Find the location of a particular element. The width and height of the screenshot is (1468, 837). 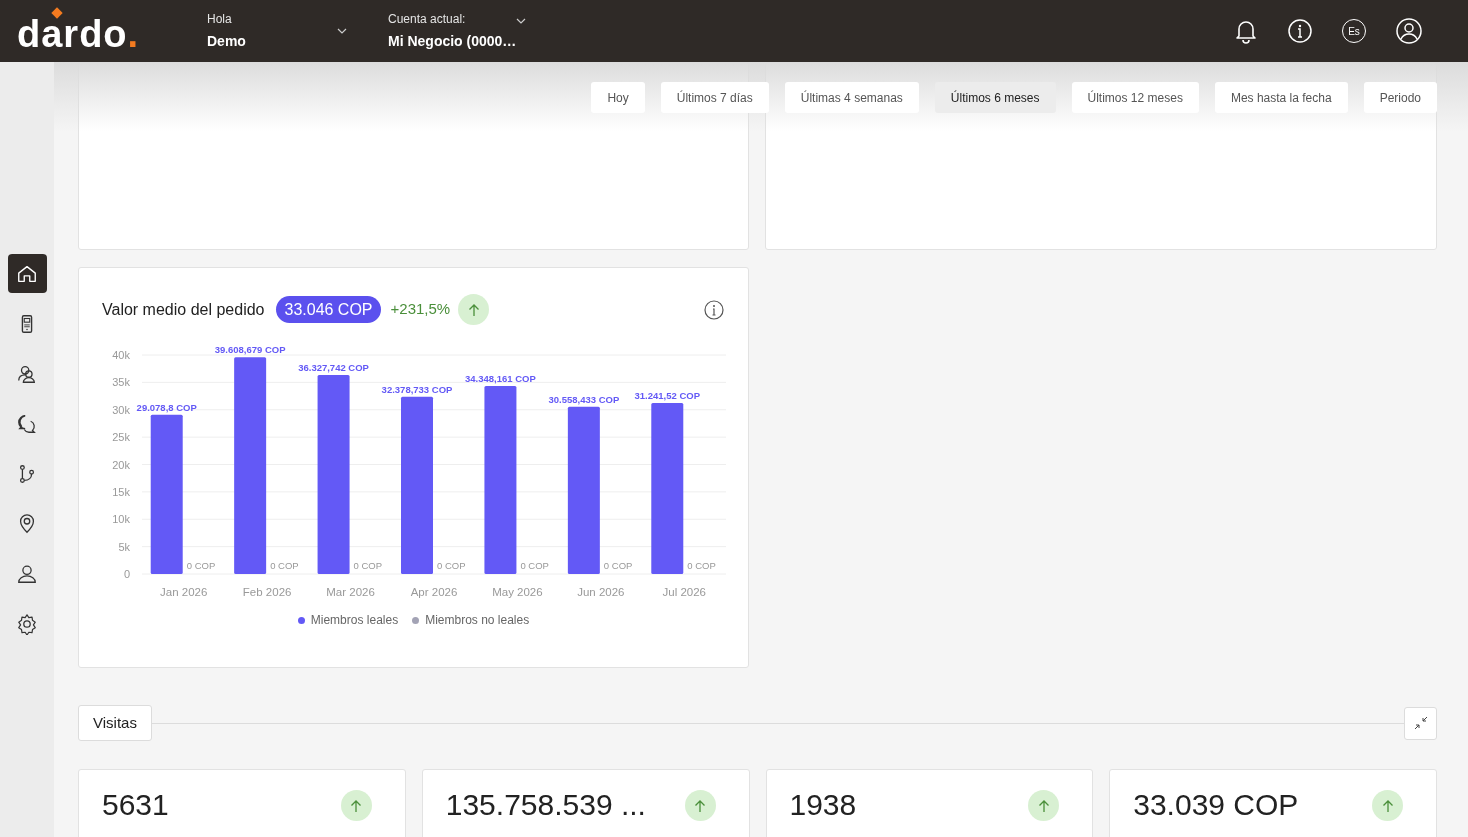

stat-value: 1938 is located at coordinates (823, 805).